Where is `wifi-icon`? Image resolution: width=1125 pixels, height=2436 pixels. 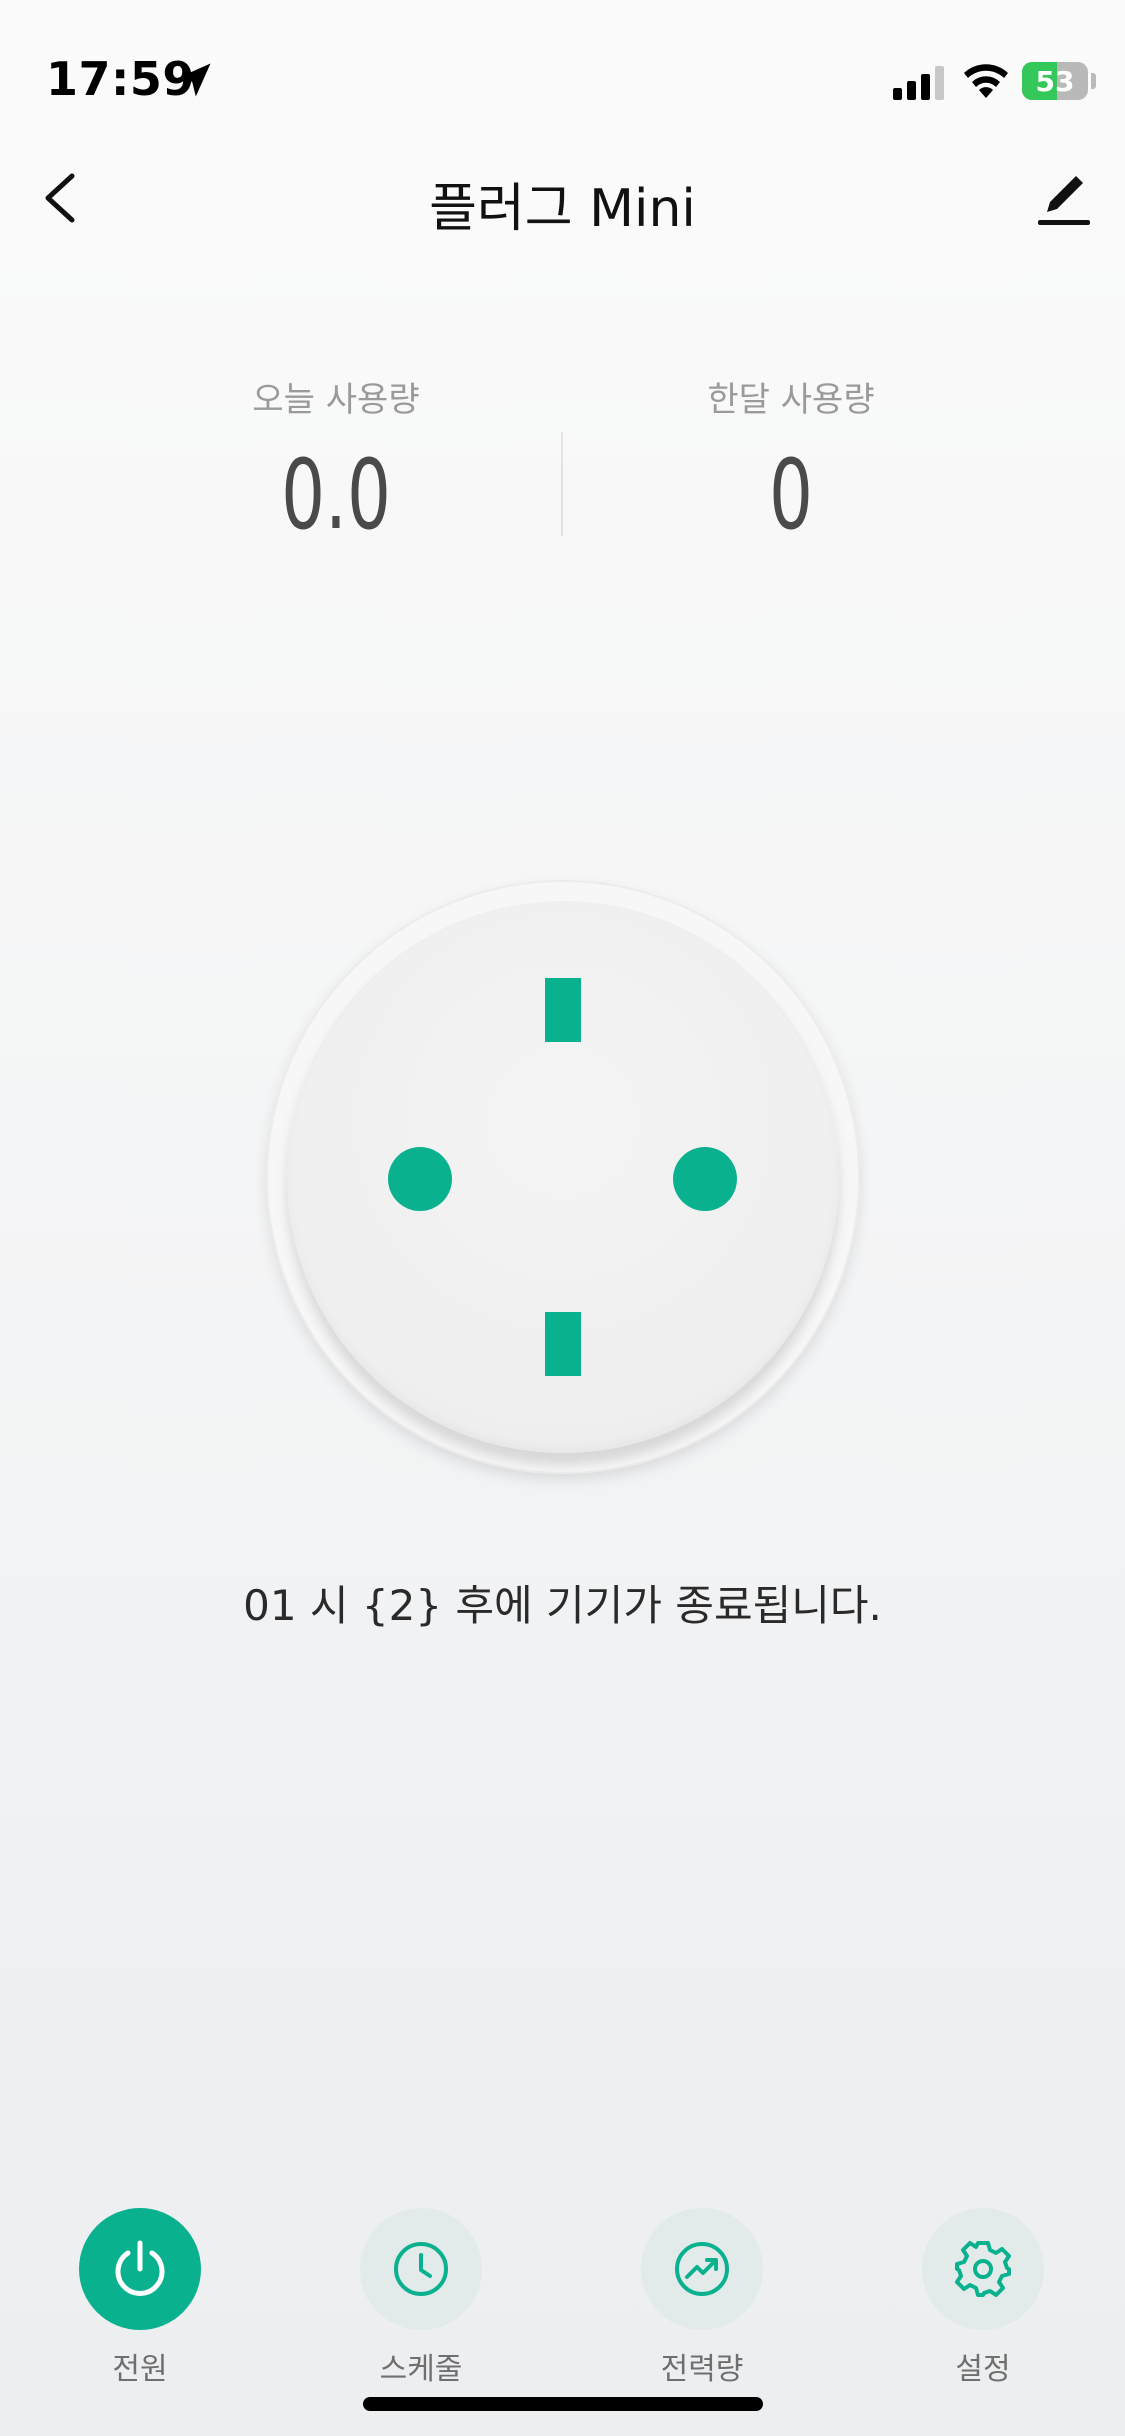 wifi-icon is located at coordinates (986, 81).